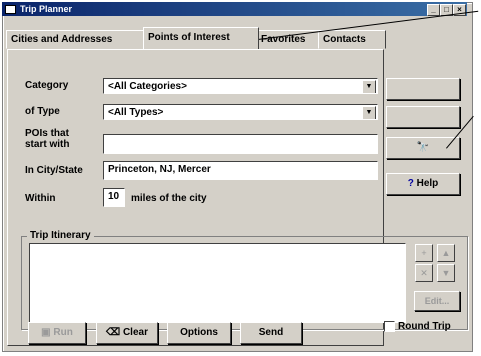 The height and width of the screenshot is (356, 481). What do you see at coordinates (54, 170) in the screenshot?
I see `city-label: In City/State` at bounding box center [54, 170].